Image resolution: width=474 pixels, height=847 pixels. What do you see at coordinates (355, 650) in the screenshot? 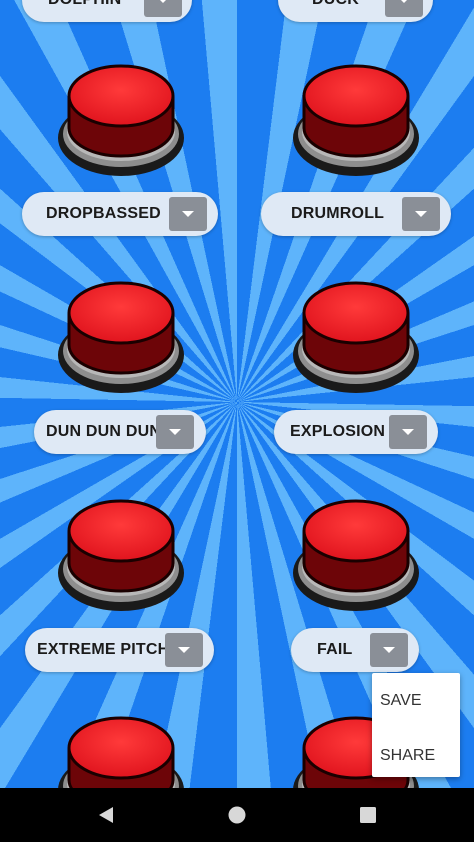
I see `sound-pill-fail: FAIL` at bounding box center [355, 650].